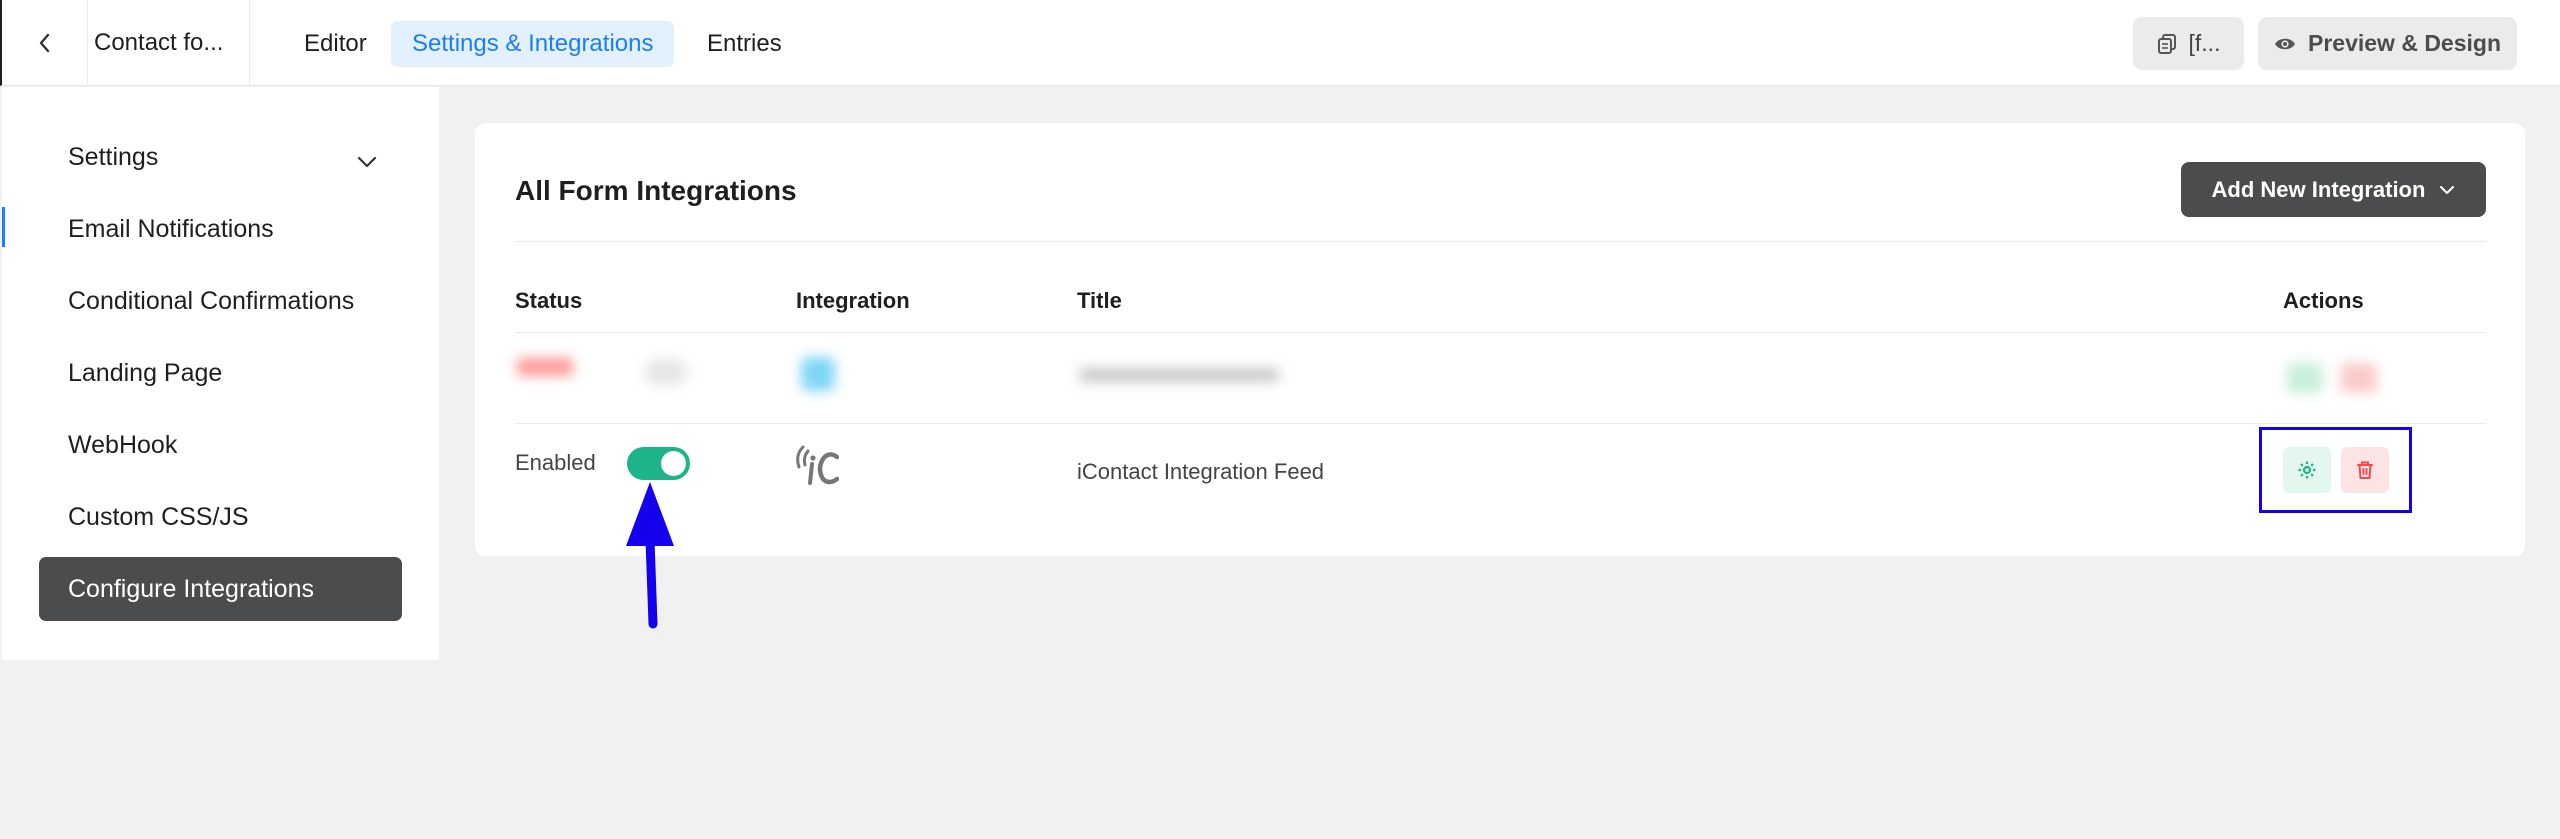  I want to click on sidebar-item-custom-css-js: Custom CSS/JS, so click(220, 517).